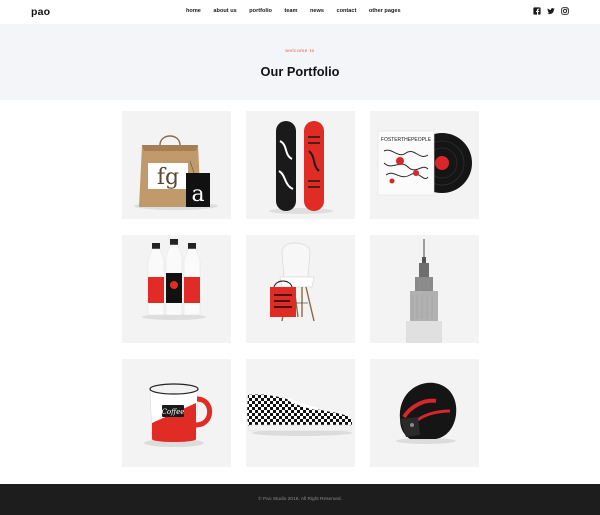  Describe the element at coordinates (551, 11) in the screenshot. I see `twitter-icon` at that location.